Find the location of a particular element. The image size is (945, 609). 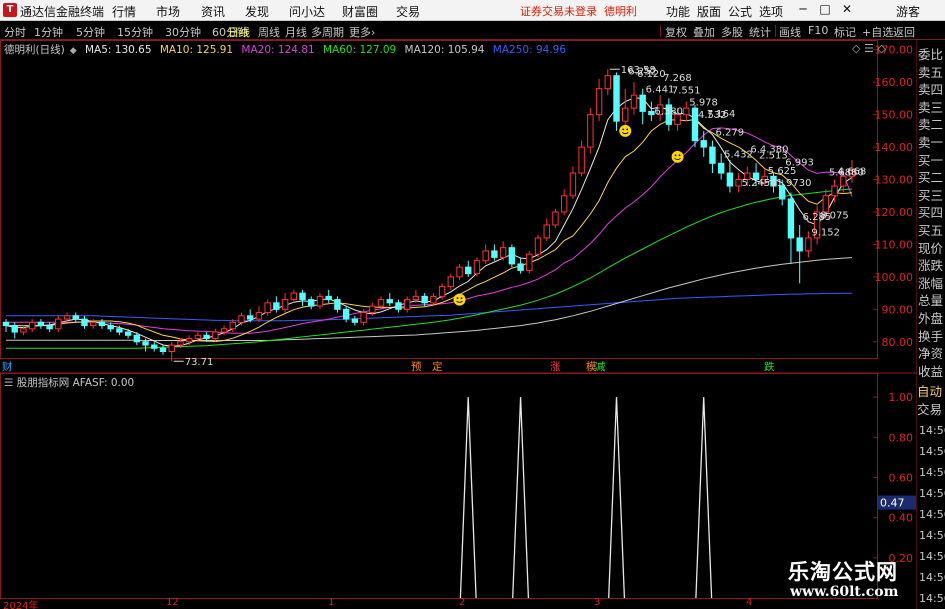

ma20-label: MA20: 124.81 is located at coordinates (278, 50).